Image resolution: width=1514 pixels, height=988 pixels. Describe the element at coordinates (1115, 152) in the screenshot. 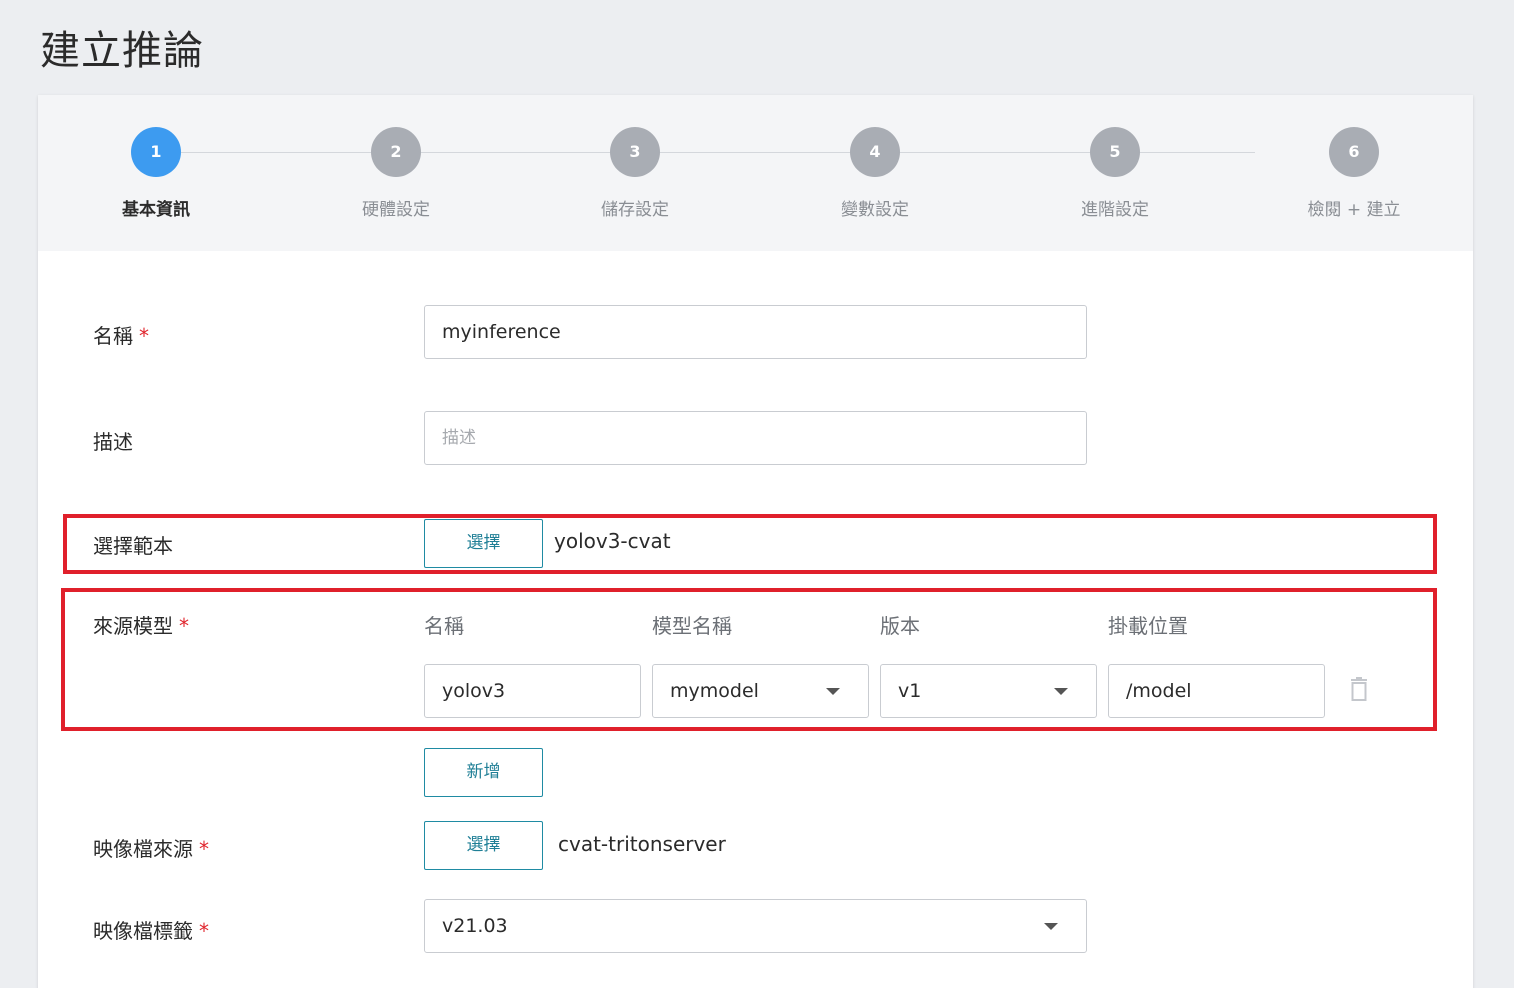

I see `step-number: 5` at that location.